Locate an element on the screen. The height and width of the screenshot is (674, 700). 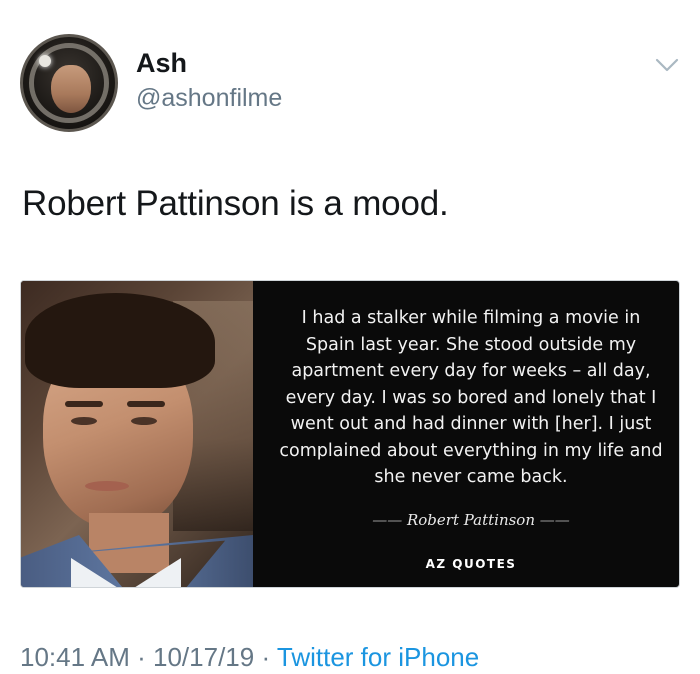
quote-source-logo: AZ QUOTES is located at coordinates (471, 564).